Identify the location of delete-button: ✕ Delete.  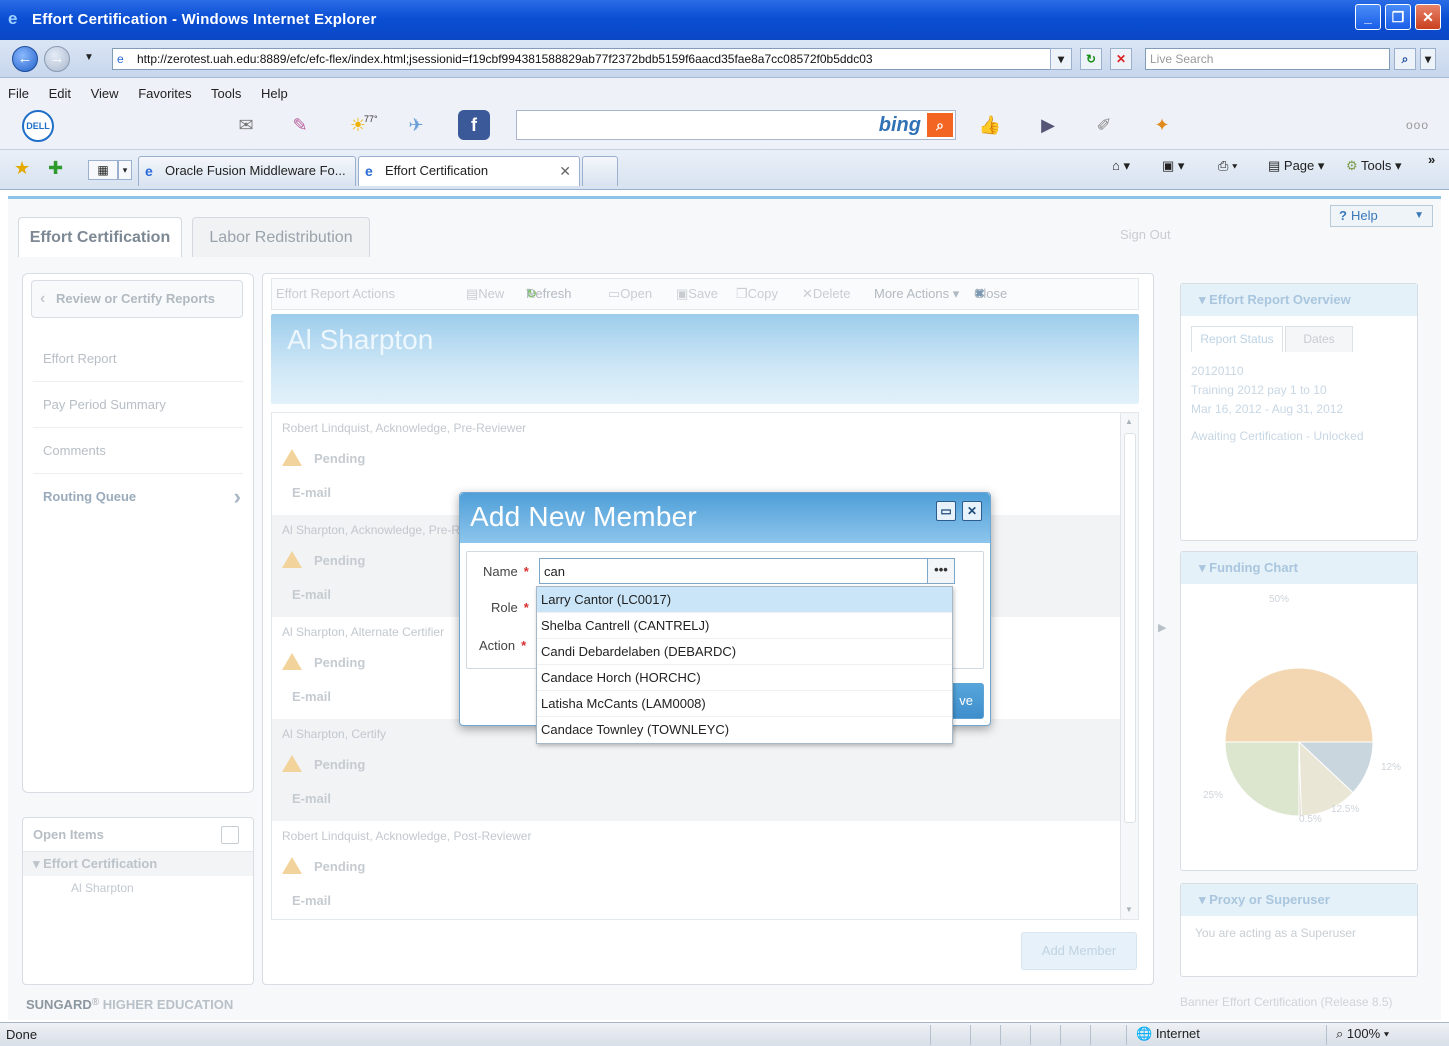
(826, 294).